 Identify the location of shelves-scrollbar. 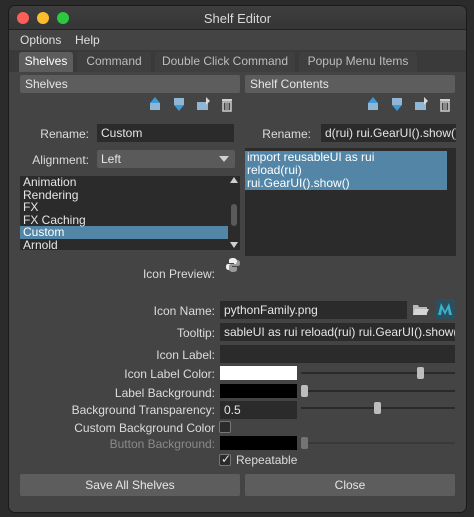
(234, 213).